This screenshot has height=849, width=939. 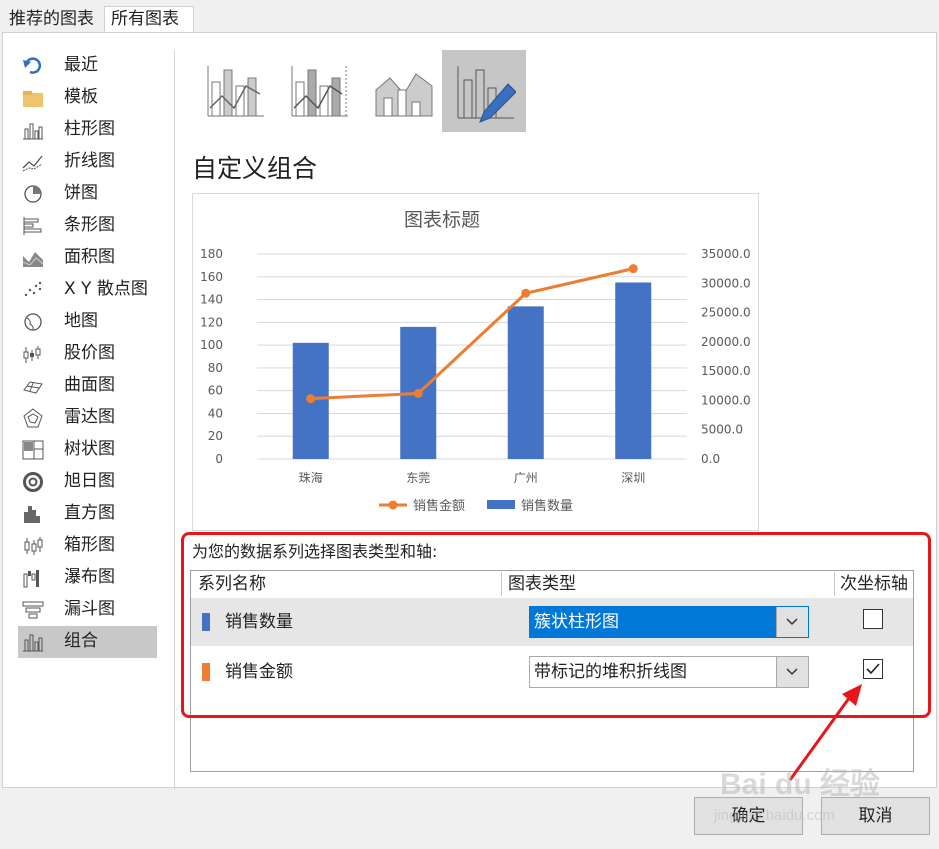 What do you see at coordinates (53, 19) in the screenshot?
I see `tab-recommended-charts: 推荐的图表` at bounding box center [53, 19].